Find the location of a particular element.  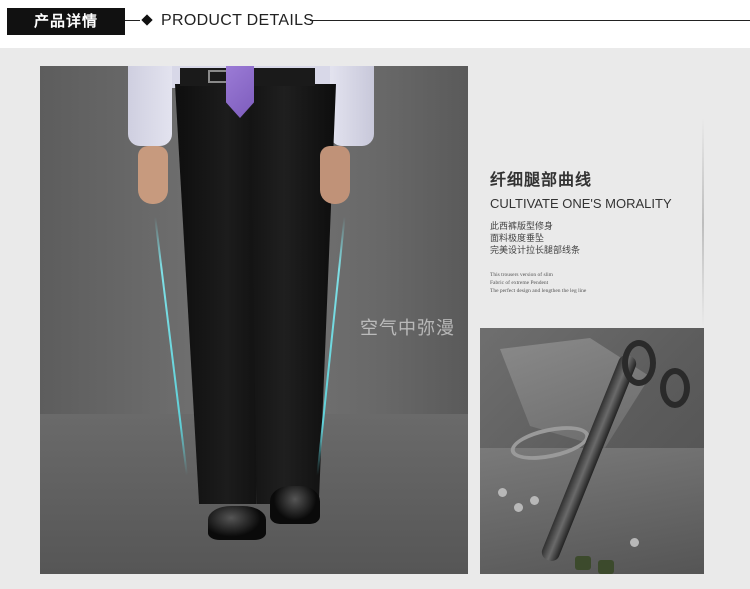

feature-heading-en: CULTIVATE ONE'S MORALITY is located at coordinates (581, 203).